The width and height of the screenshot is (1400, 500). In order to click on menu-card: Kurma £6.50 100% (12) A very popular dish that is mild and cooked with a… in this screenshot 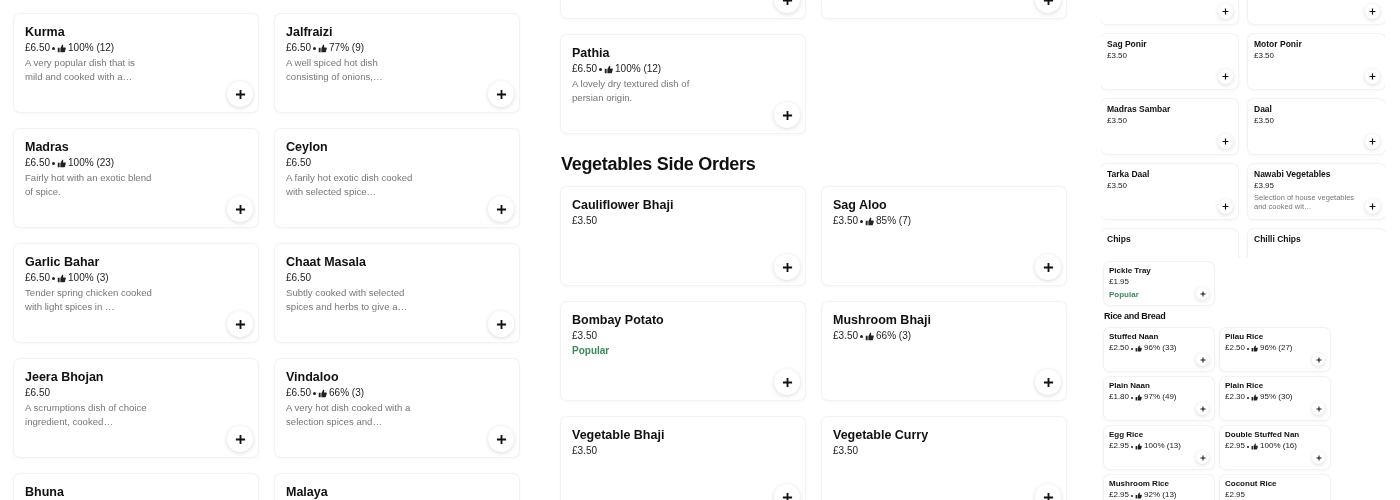, I will do `click(136, 63)`.